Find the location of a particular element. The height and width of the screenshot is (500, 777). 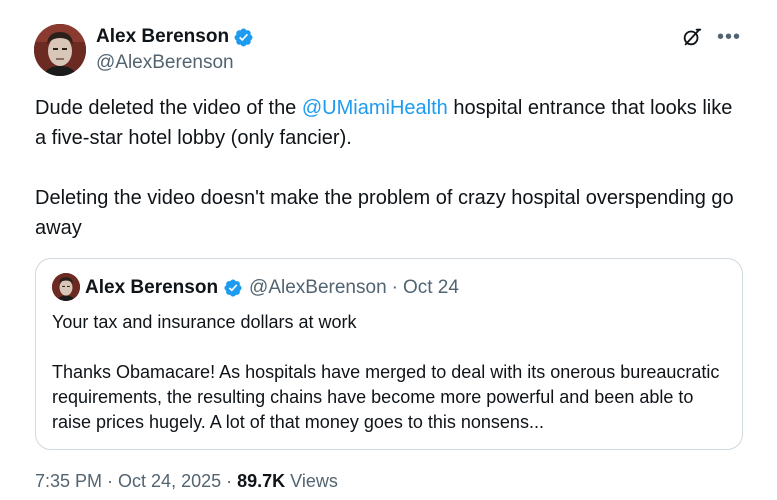

quote-line-1: Your tax and insurance dollars at work is located at coordinates (204, 322).